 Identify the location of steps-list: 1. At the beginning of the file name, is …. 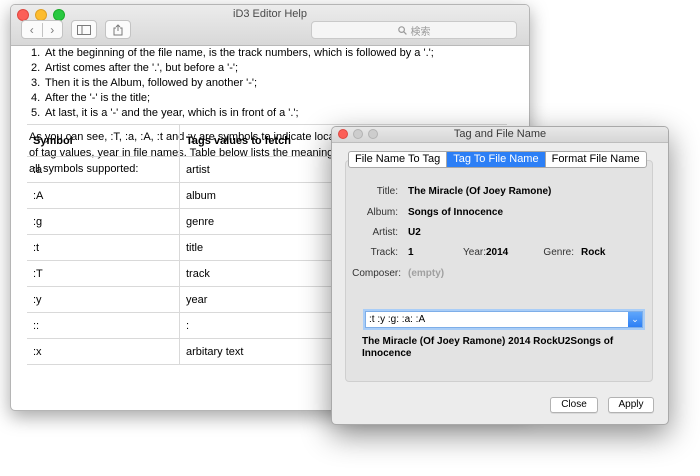
(270, 83).